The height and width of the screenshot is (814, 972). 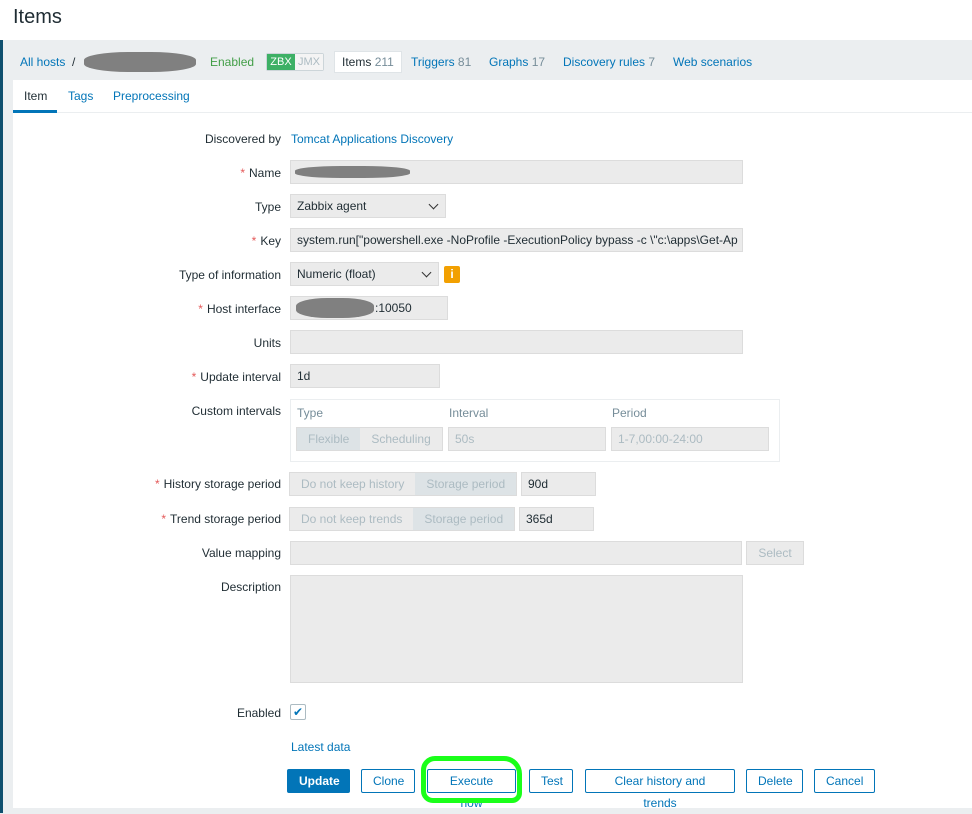 I want to click on clear-history-button: Clear history and trends, so click(x=660, y=789).